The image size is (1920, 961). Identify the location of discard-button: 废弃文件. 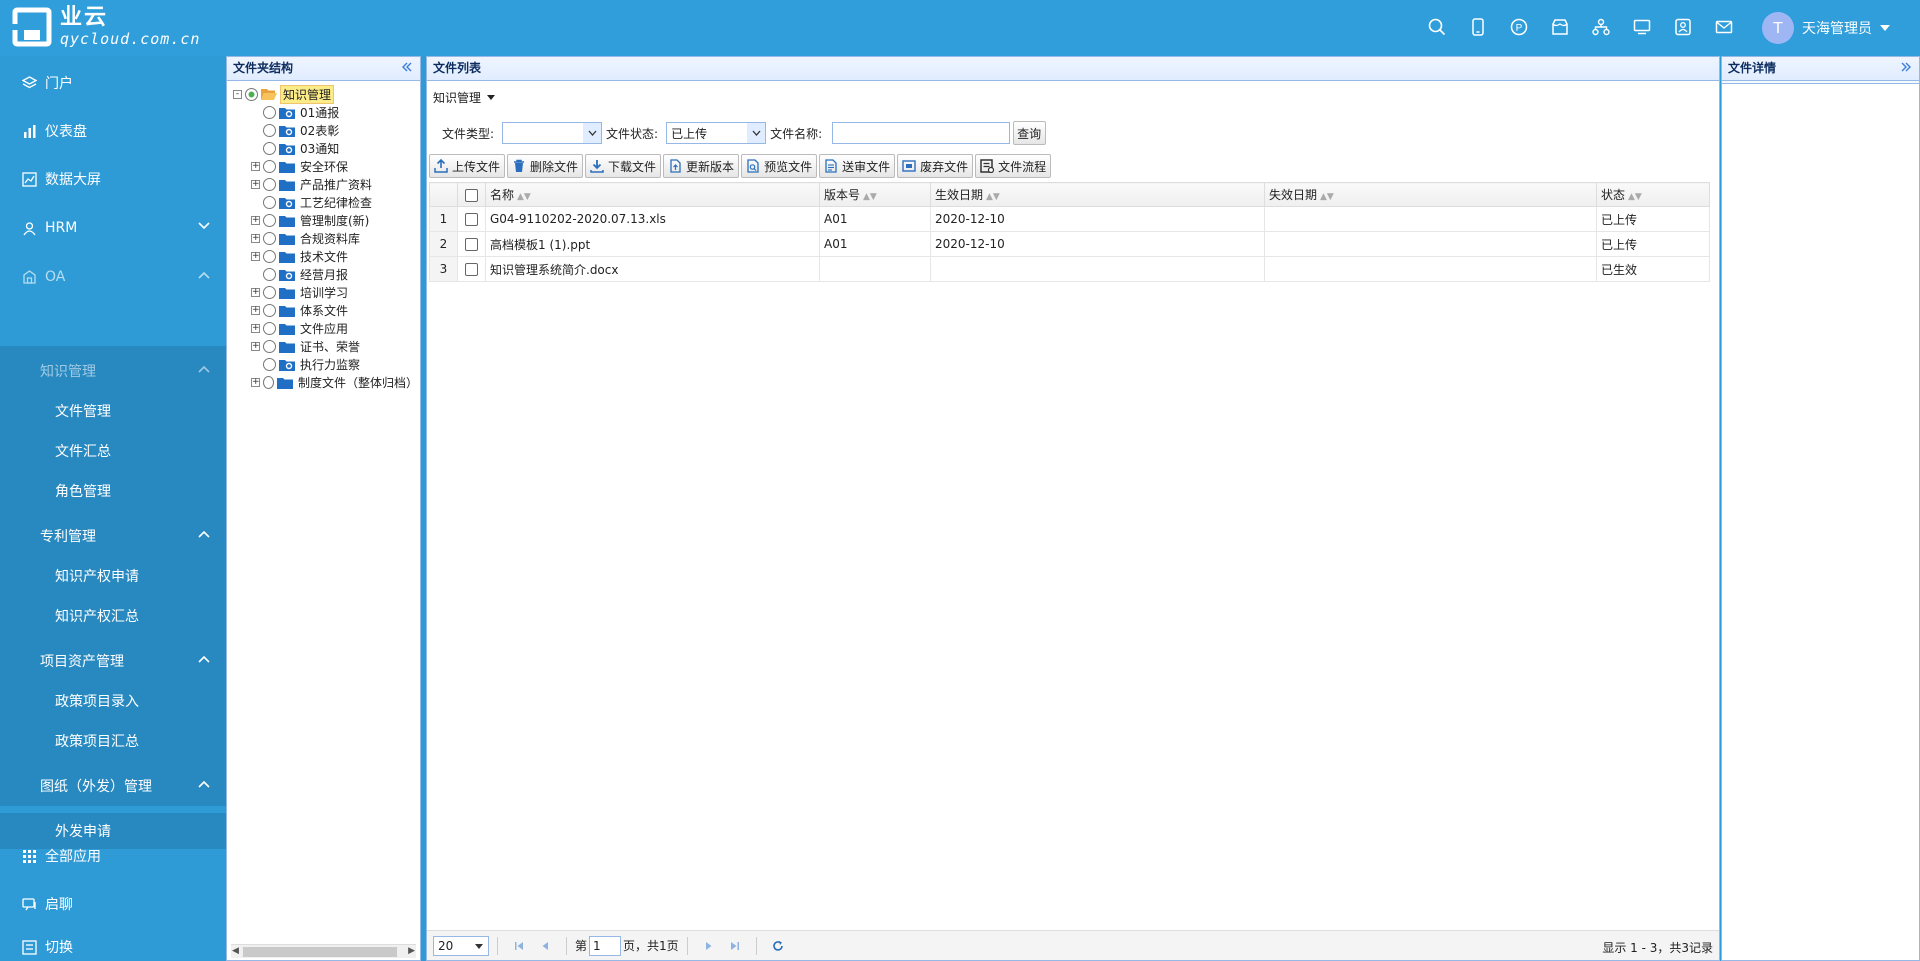
(935, 166).